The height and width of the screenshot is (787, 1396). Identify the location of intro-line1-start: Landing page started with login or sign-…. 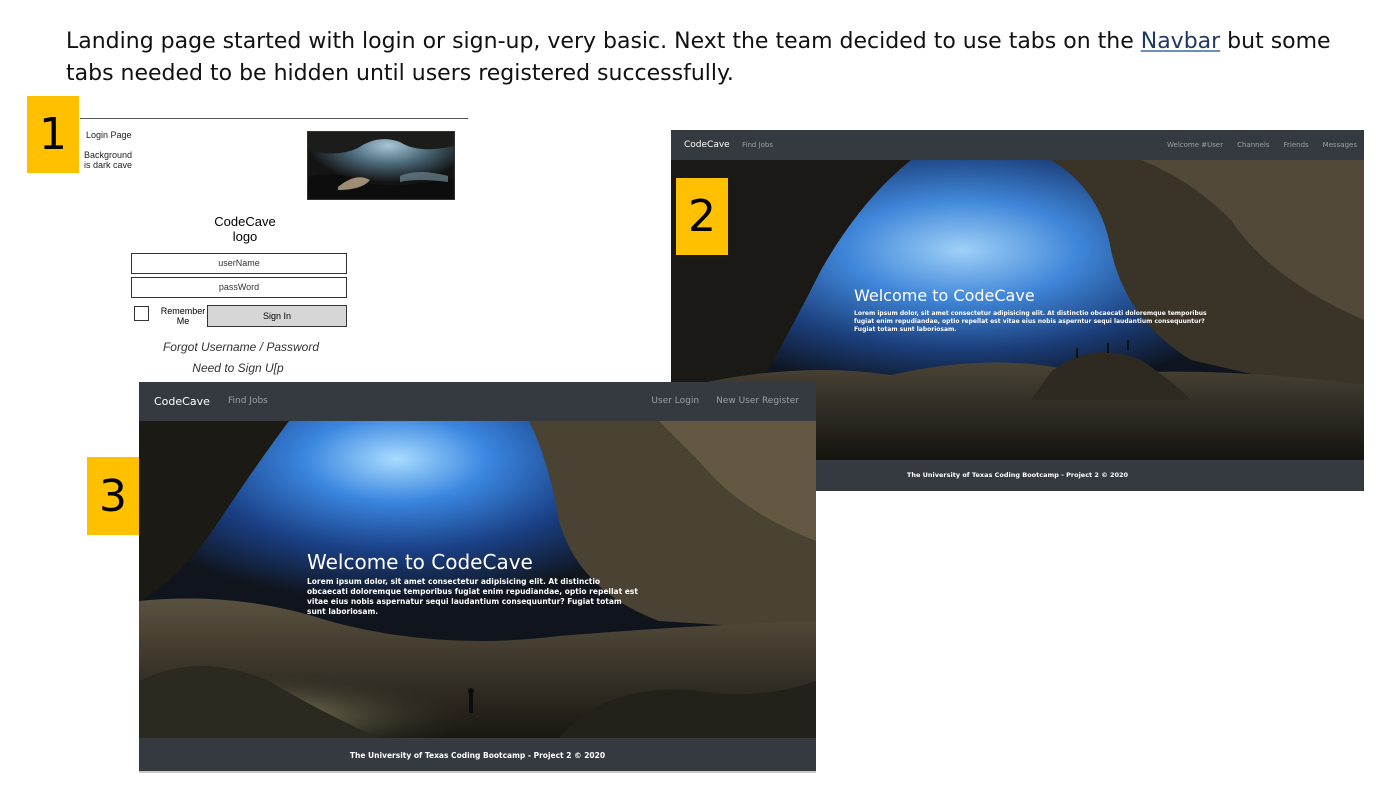
(603, 41).